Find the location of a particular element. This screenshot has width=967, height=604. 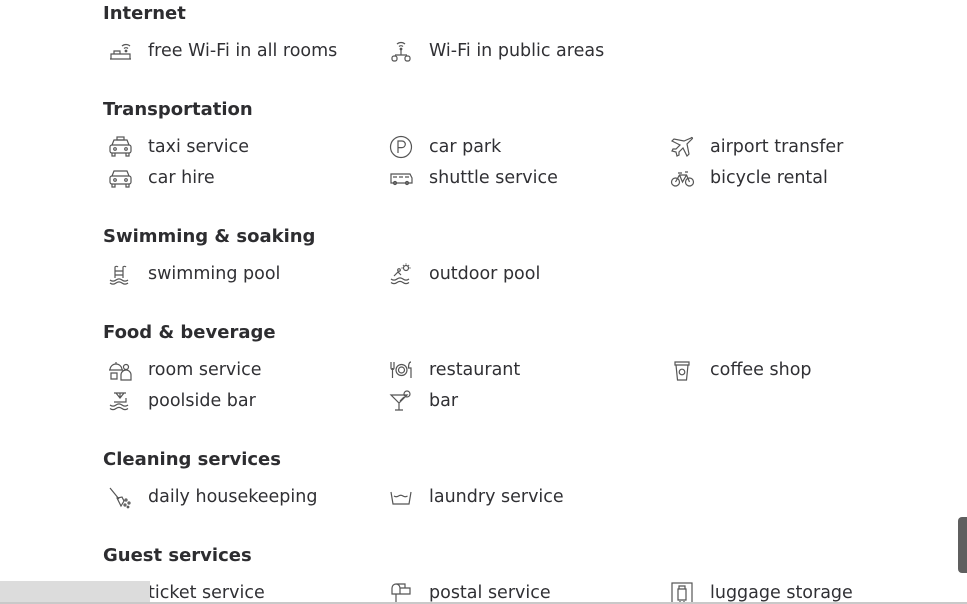

section-heading-internet: Internet is located at coordinates (144, 13).